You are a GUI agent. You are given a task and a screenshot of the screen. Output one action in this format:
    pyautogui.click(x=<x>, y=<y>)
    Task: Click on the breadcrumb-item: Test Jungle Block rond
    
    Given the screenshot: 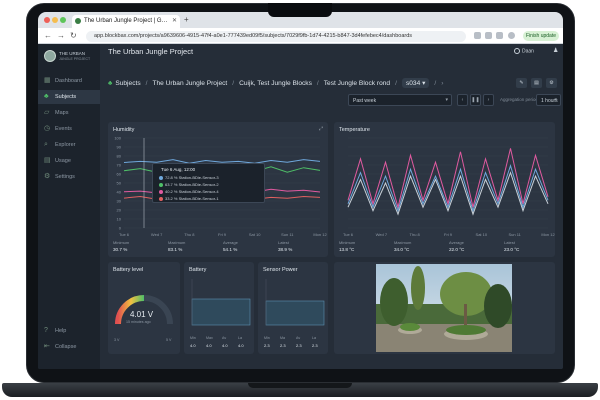 What is the action you would take?
    pyautogui.click(x=357, y=83)
    